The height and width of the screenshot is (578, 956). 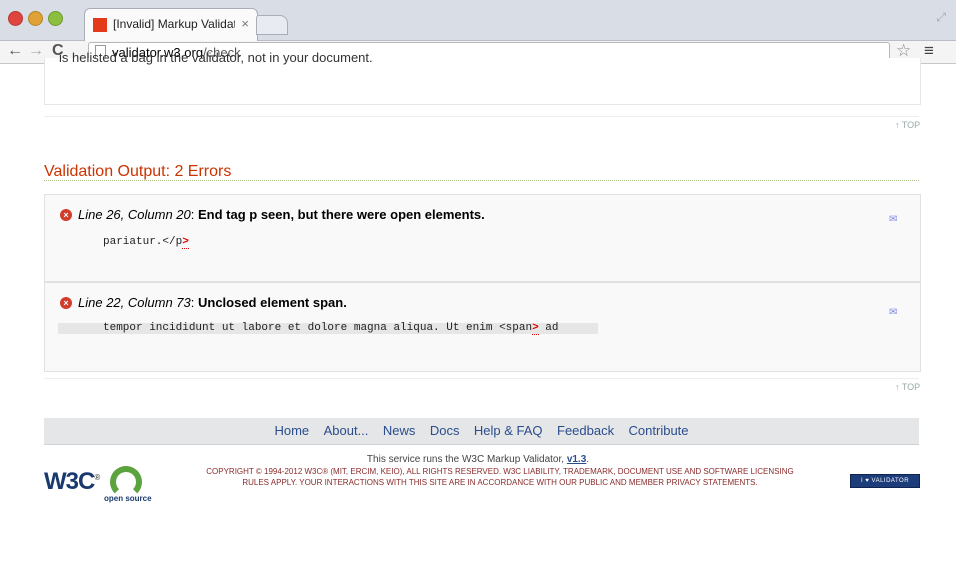 I want to click on minimize-window-button, so click(x=35, y=18).